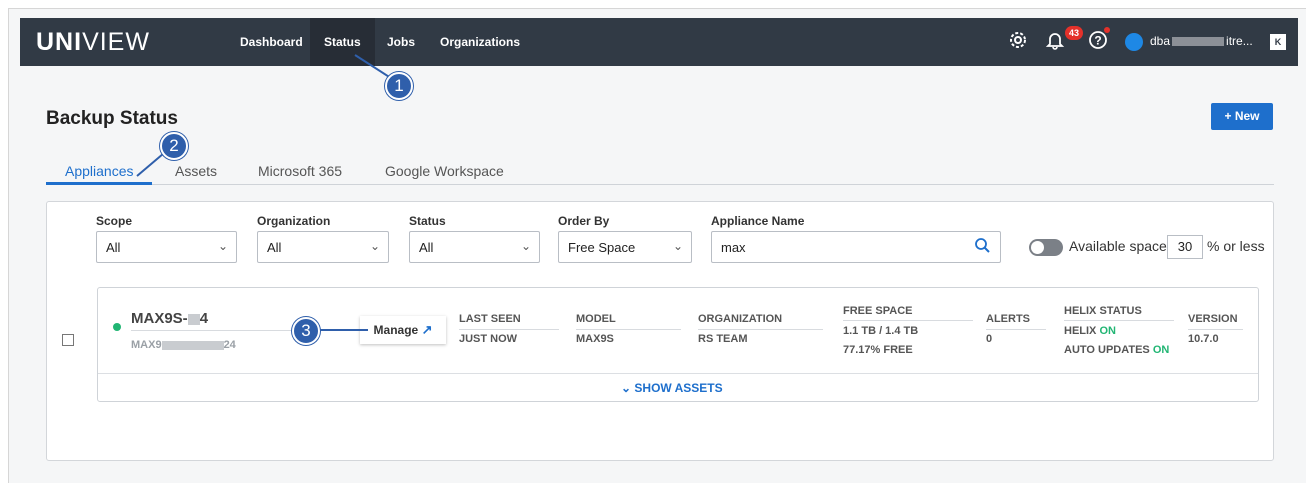 Image resolution: width=1308 pixels, height=483 pixels. I want to click on callout-lines, so click(267, 192).